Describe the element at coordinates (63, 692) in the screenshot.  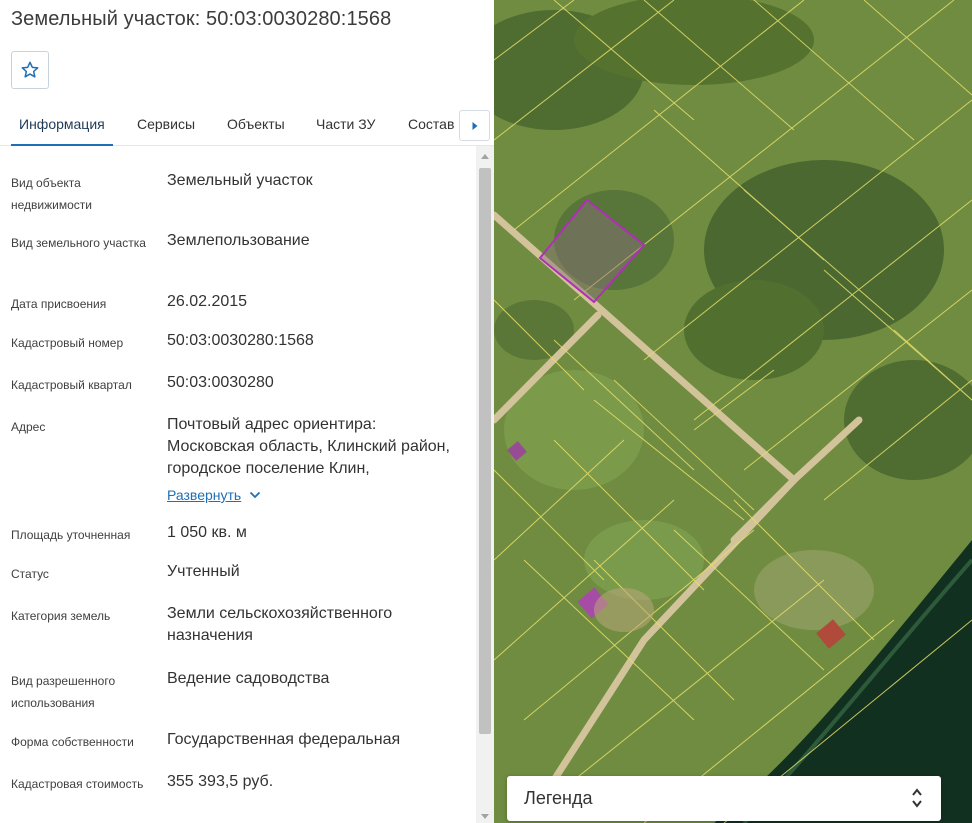
I see `field-label: Вид разрешенного использования` at that location.